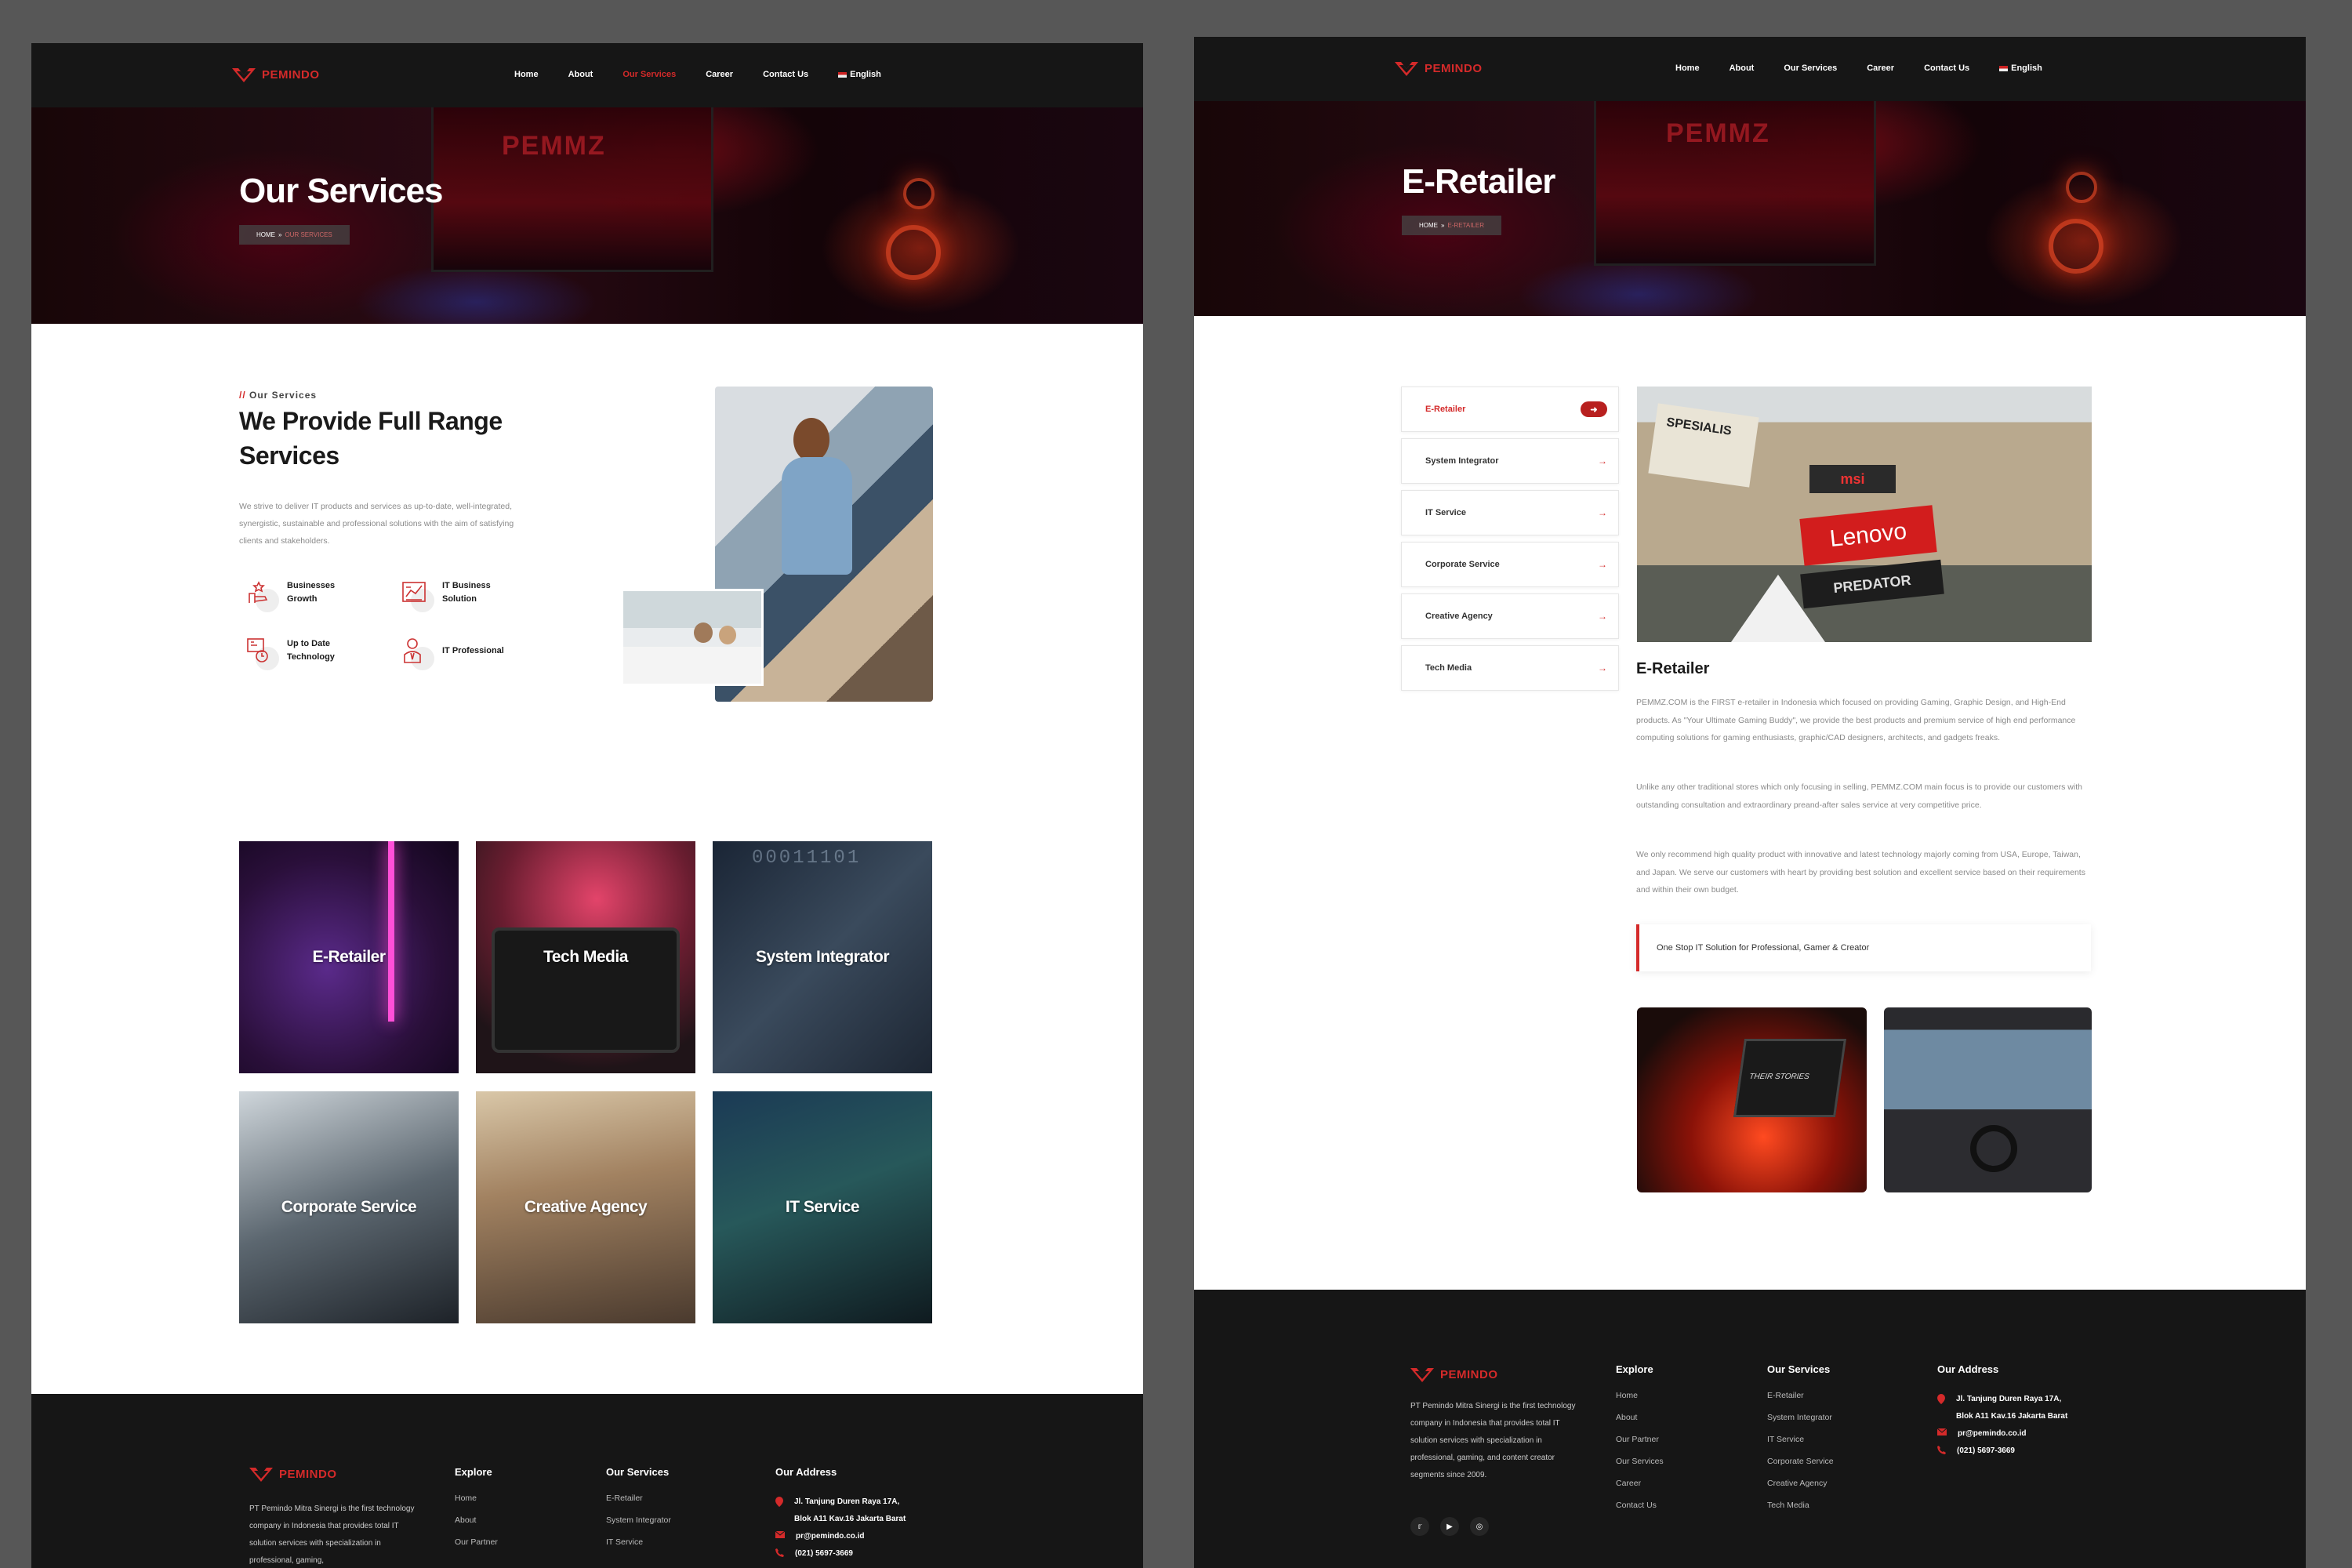 Image resolution: width=2352 pixels, height=1568 pixels. I want to click on chart-icon, so click(416, 594).